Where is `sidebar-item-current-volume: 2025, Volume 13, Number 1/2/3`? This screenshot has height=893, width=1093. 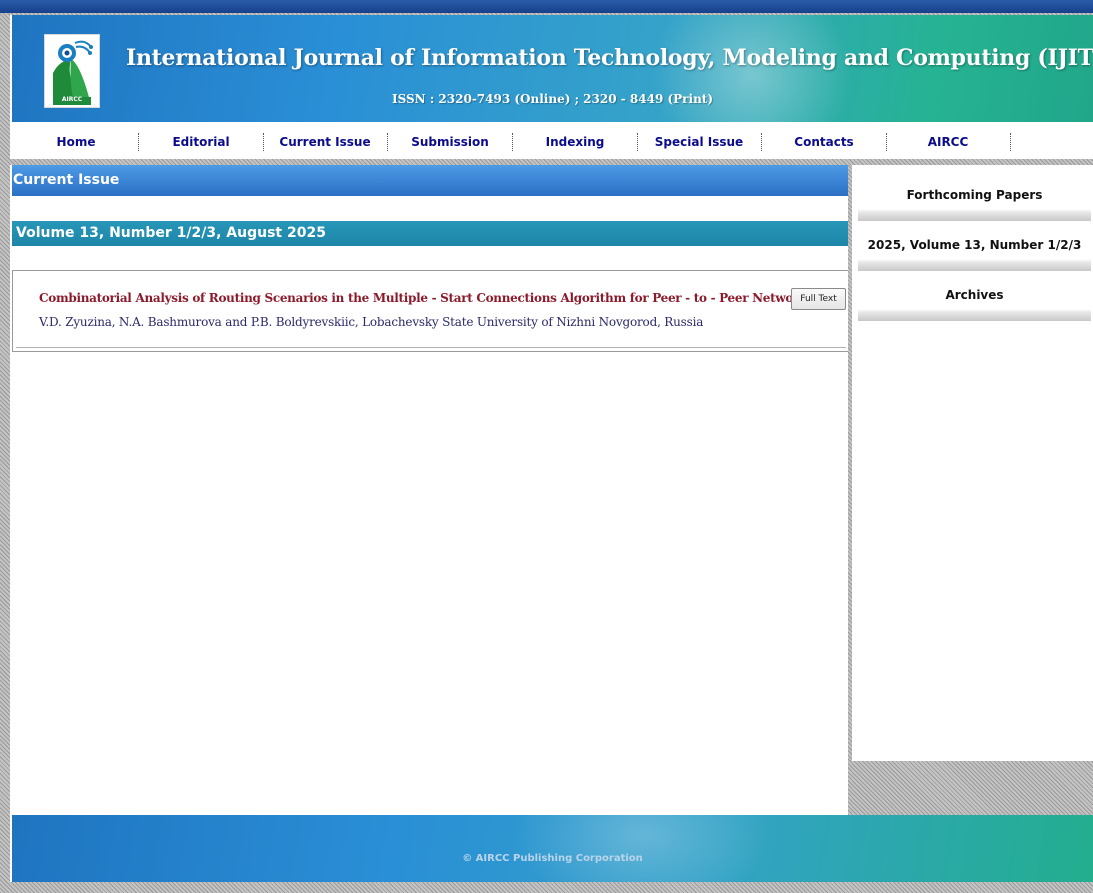 sidebar-item-current-volume: 2025, Volume 13, Number 1/2/3 is located at coordinates (974, 251).